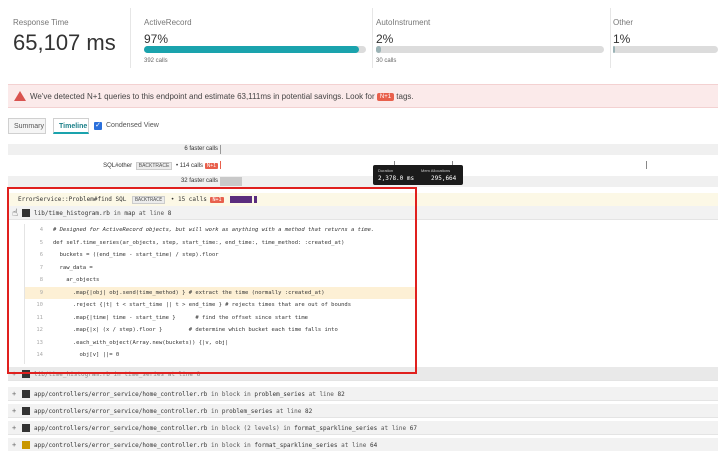  Describe the element at coordinates (64, 42) in the screenshot. I see `response-time-value: 65,107 ms` at that location.